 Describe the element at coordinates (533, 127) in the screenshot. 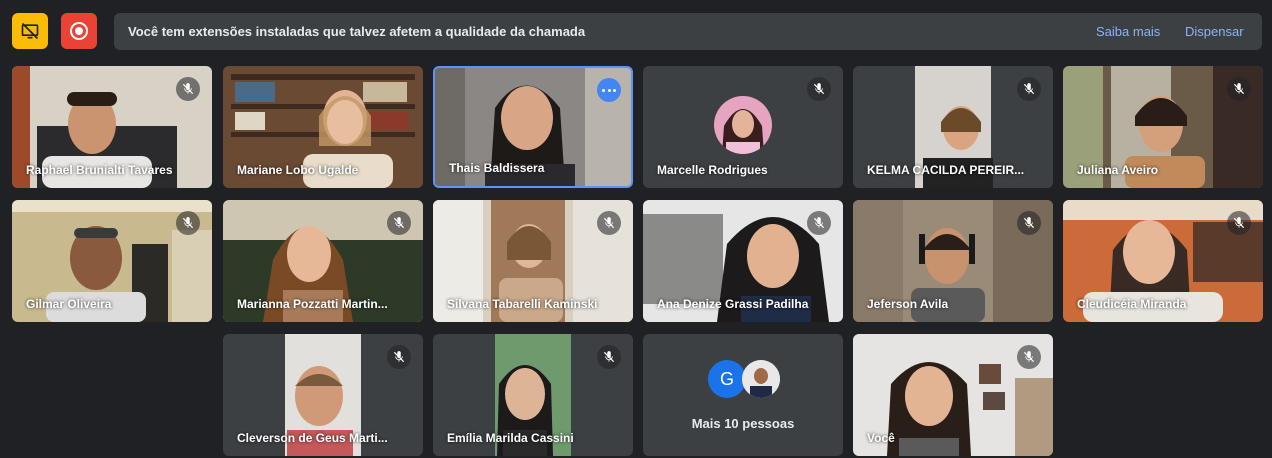

I see `participant-tile-active: Thais Baldissera` at that location.